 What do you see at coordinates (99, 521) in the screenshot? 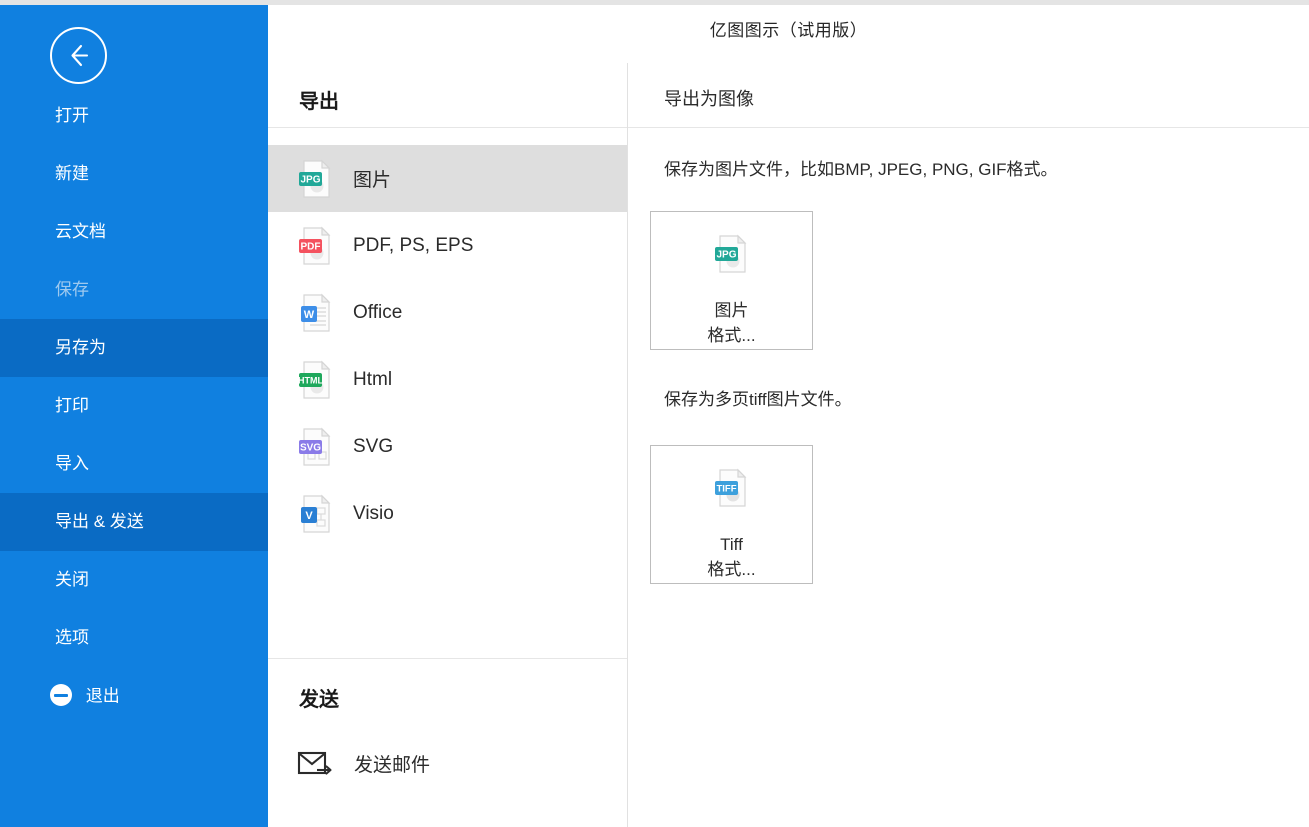
I see `sidebar-item-label: 导出 & 发送` at bounding box center [99, 521].